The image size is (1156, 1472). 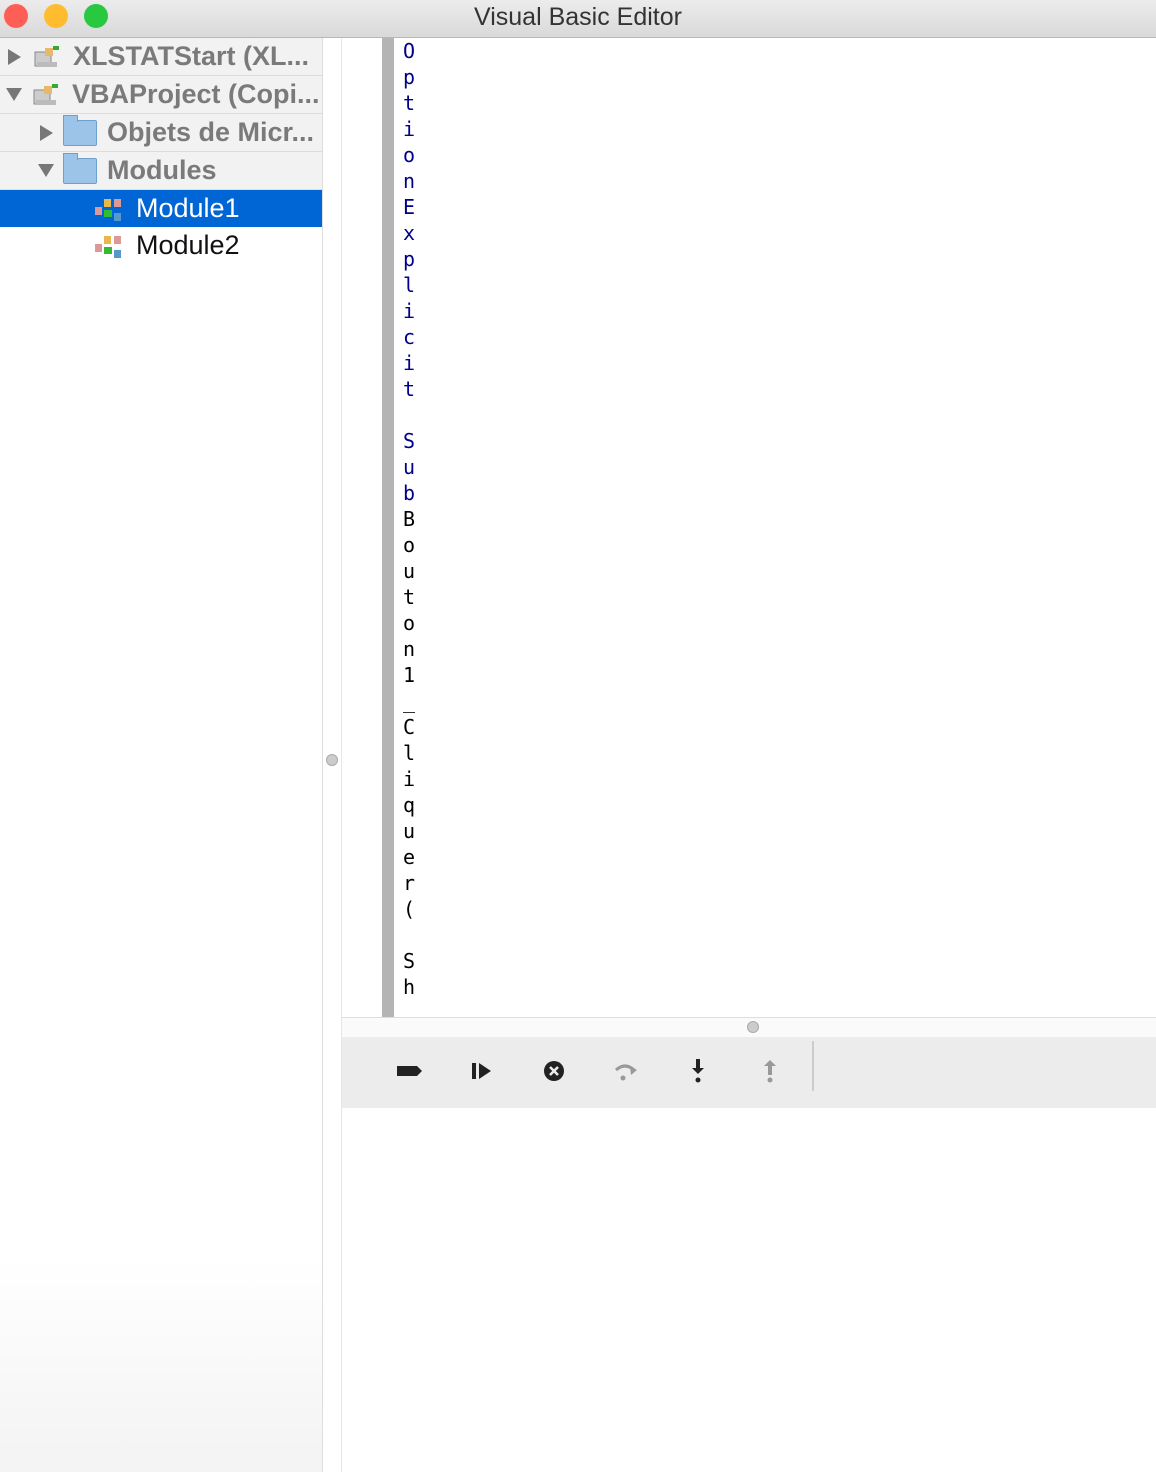 What do you see at coordinates (409, 220) in the screenshot?
I see `code-keyword: Option Explicit` at bounding box center [409, 220].